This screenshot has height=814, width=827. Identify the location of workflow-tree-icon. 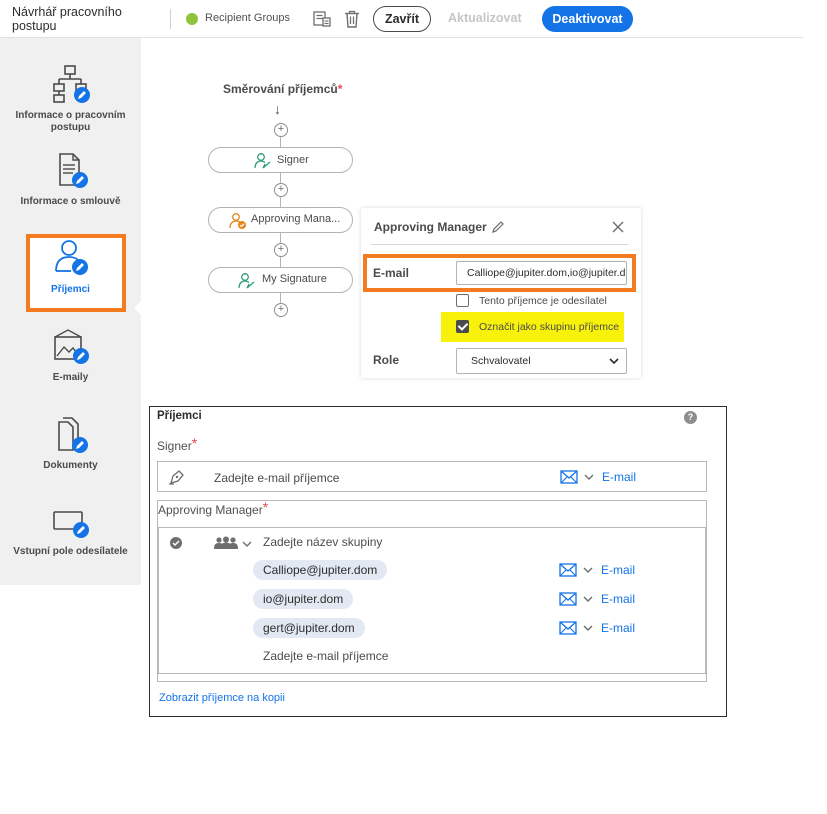
(71, 84).